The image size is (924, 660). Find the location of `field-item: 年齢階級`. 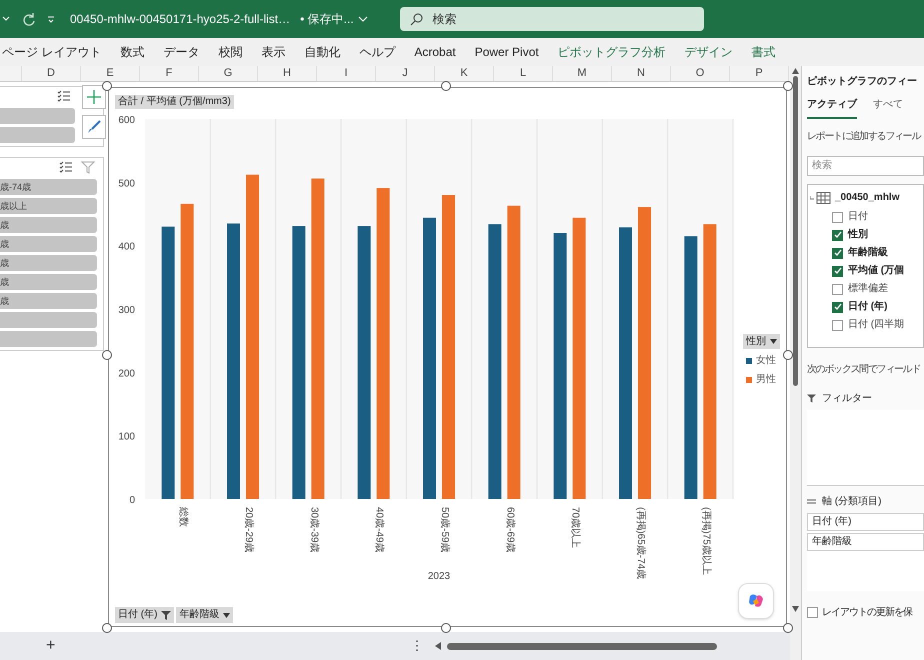

field-item: 年齢階級 is located at coordinates (866, 253).